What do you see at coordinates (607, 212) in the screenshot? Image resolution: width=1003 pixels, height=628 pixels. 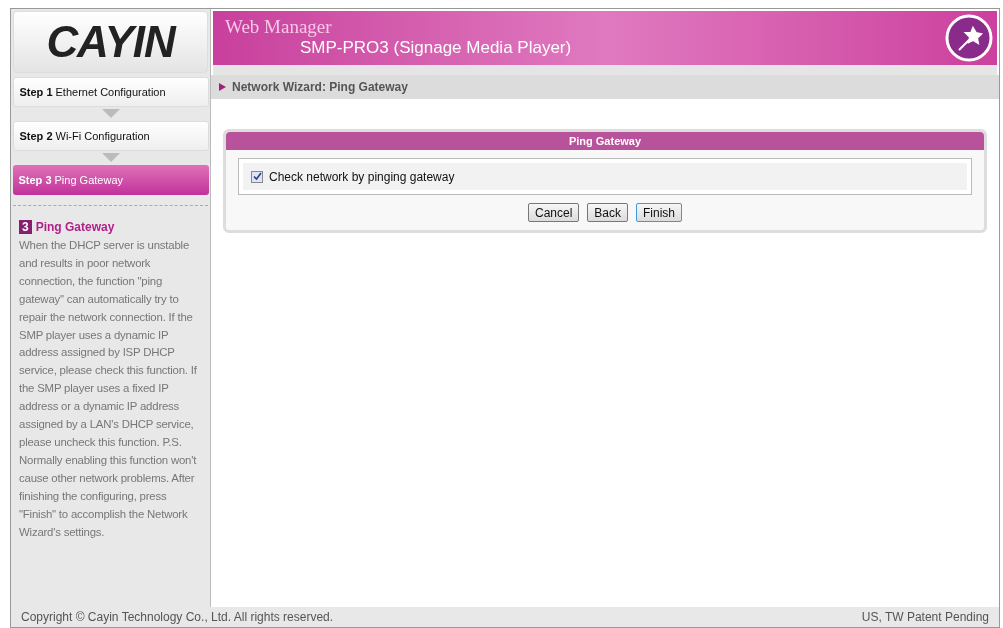 I see `dialog-button: Back` at bounding box center [607, 212].